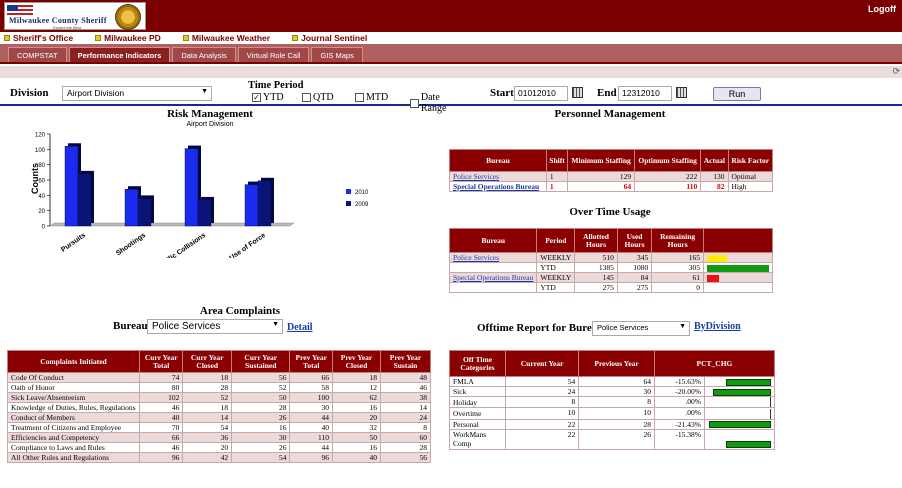 The width and height of the screenshot is (902, 488). What do you see at coordinates (610, 267) in the screenshot?
I see `table-row: YTD 1385 1080 305` at bounding box center [610, 267].